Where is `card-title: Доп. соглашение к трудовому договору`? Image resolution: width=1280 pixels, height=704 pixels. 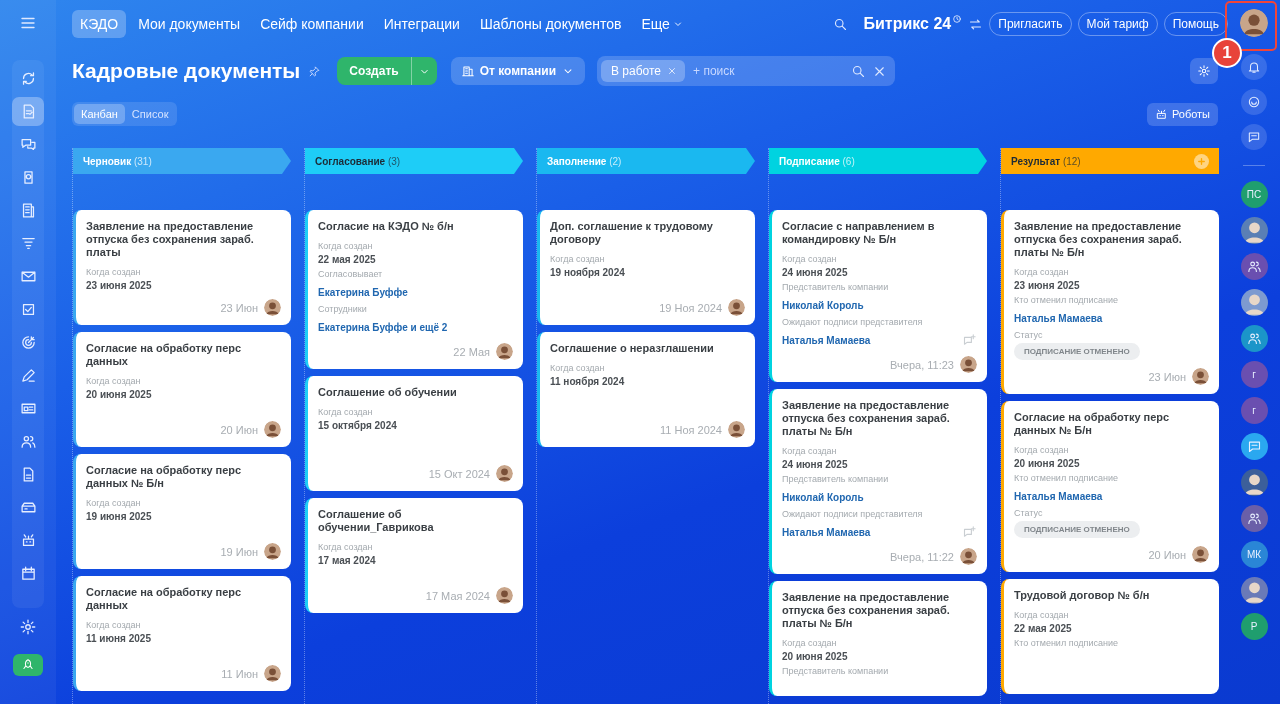
card-title: Доп. соглашение к трудовому договору is located at coordinates (647, 233).